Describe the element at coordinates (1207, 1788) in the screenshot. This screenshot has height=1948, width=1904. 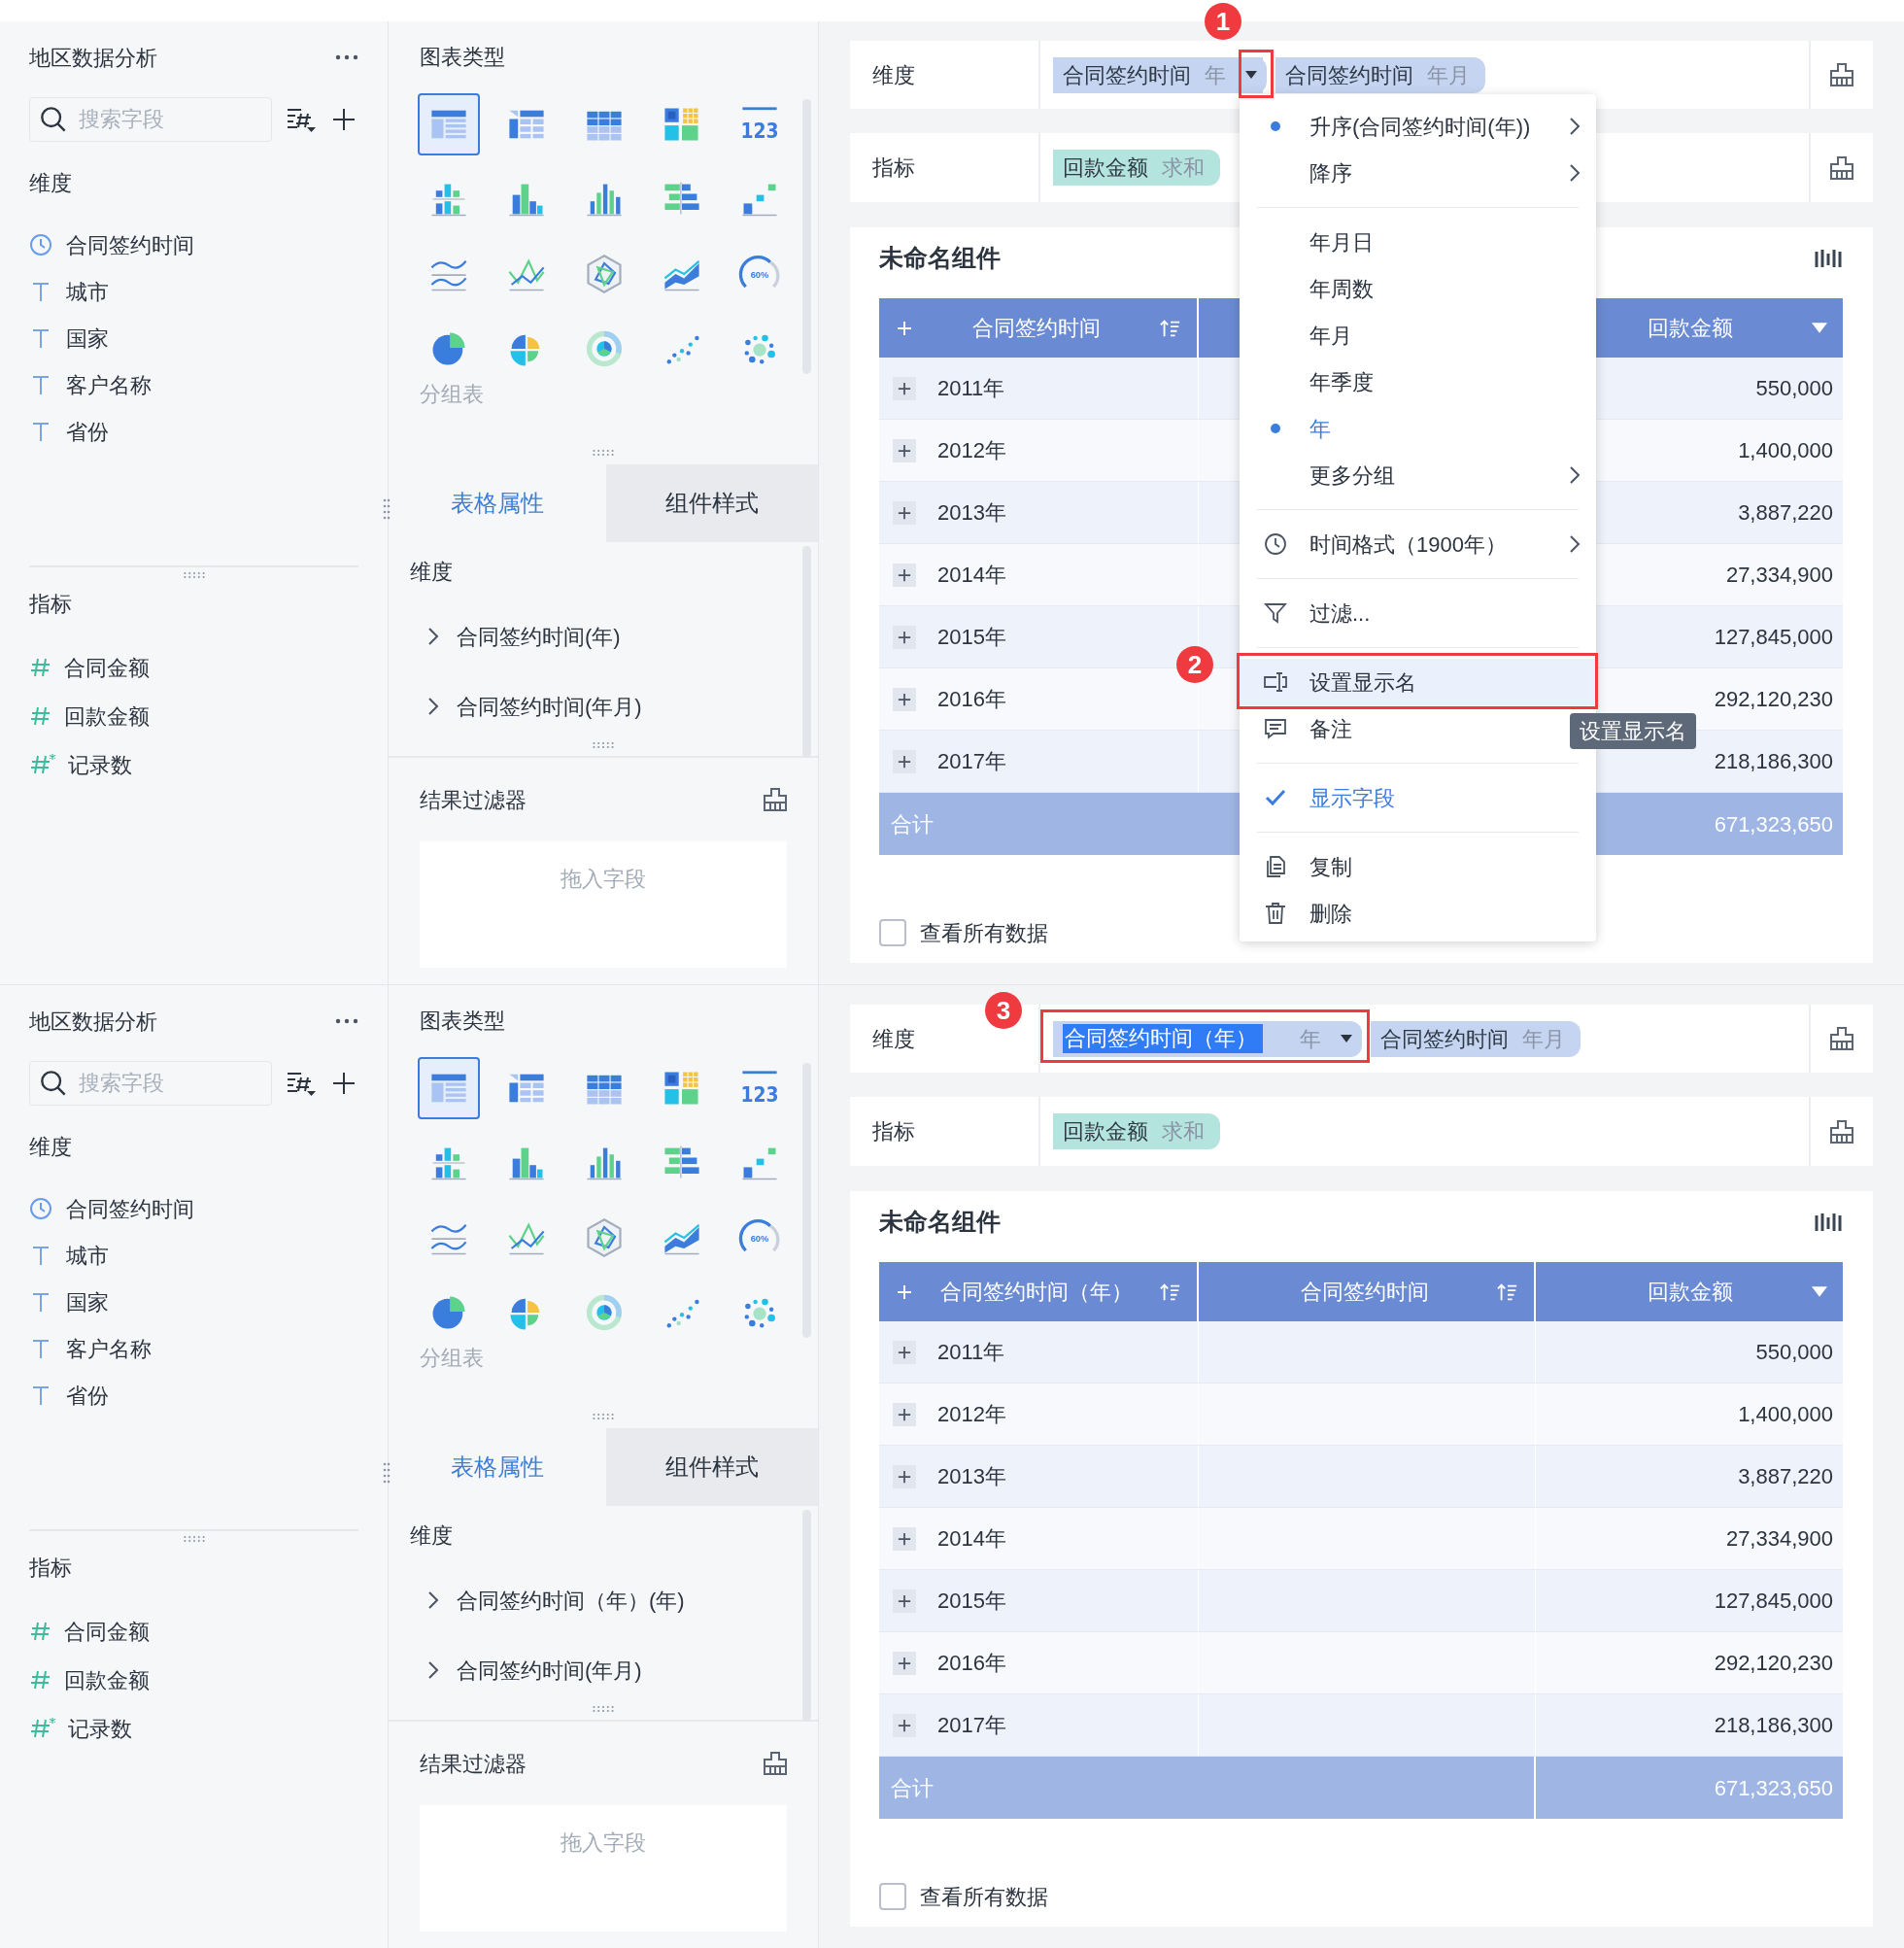
I see `table-cell: 合计` at that location.